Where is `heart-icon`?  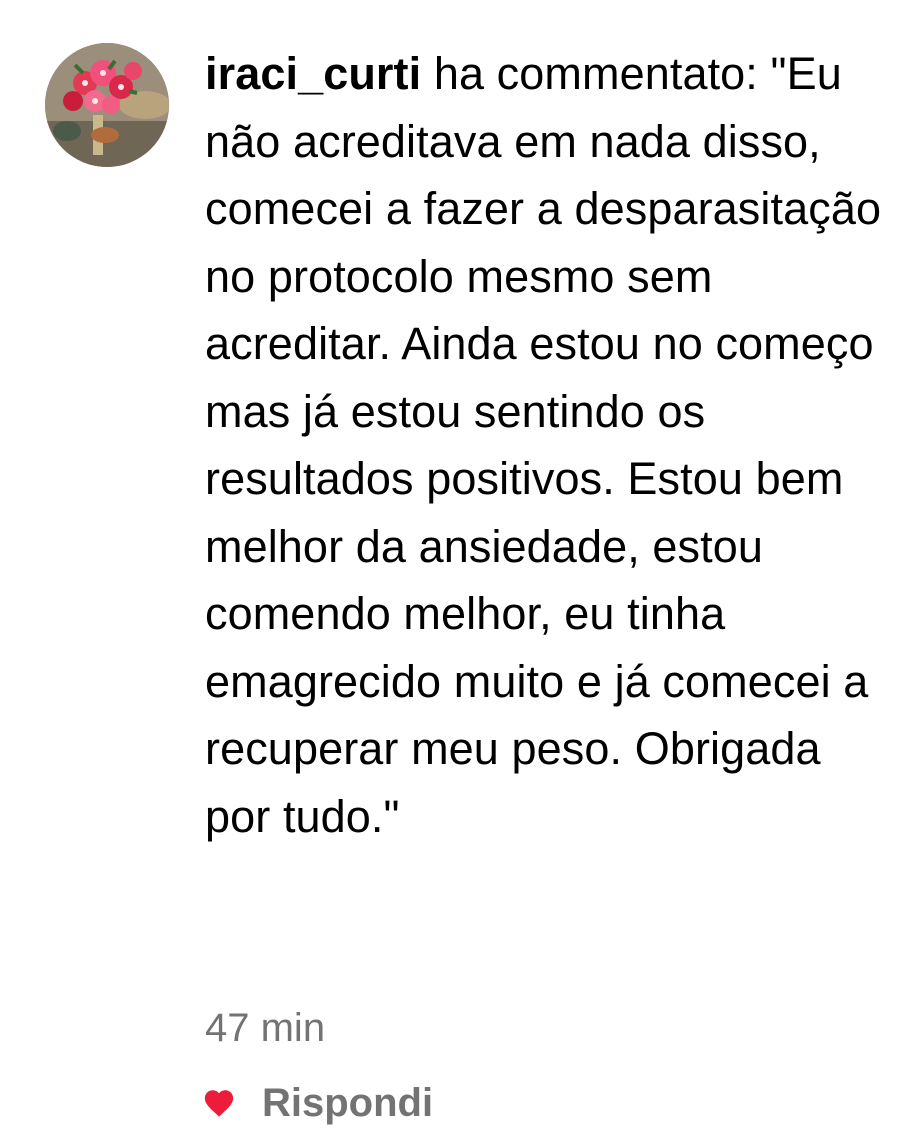 heart-icon is located at coordinates (219, 1103).